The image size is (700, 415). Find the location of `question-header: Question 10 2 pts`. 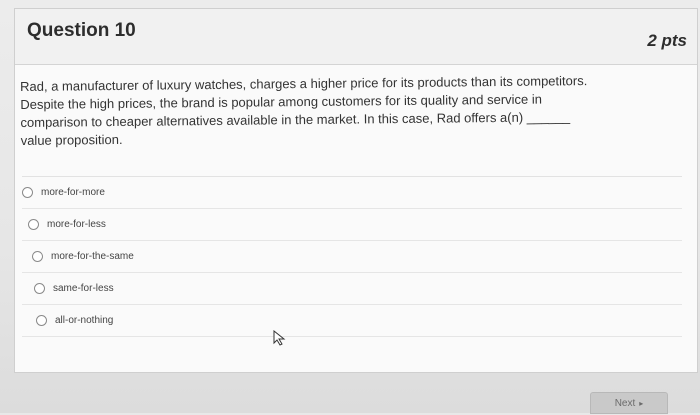

question-header: Question 10 2 pts is located at coordinates (356, 37).